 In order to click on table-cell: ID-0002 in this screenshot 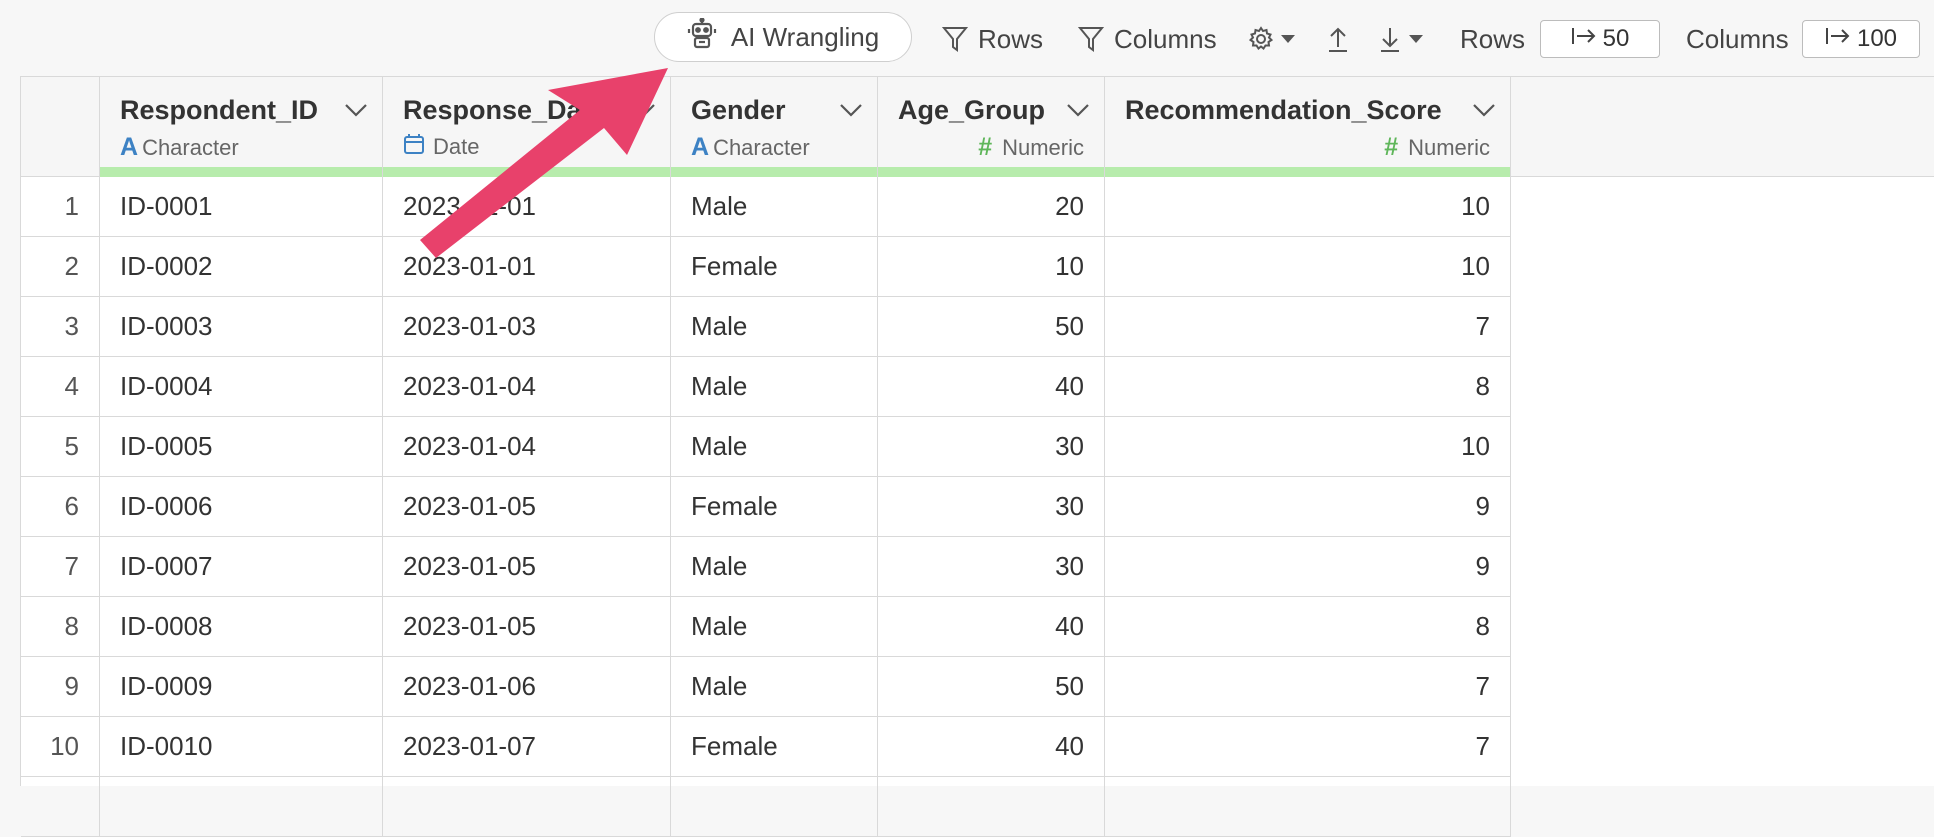, I will do `click(241, 267)`.